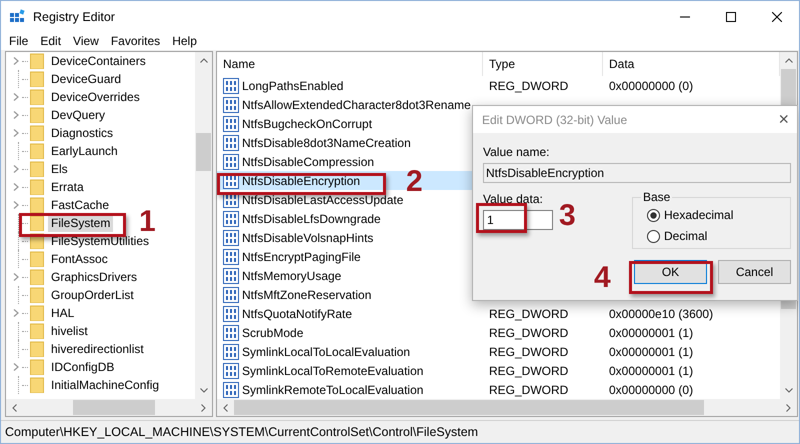 The width and height of the screenshot is (800, 444). What do you see at coordinates (656, 197) in the screenshot?
I see `group-label: Base` at bounding box center [656, 197].